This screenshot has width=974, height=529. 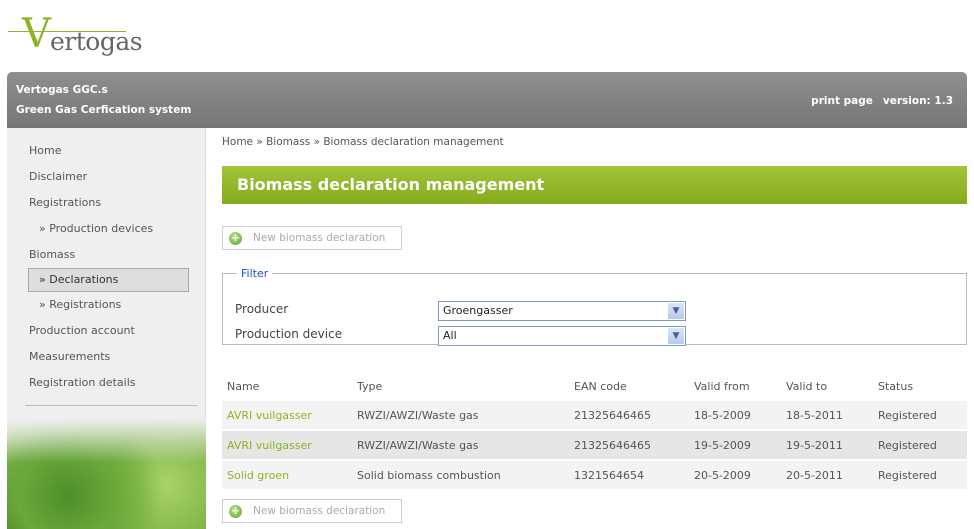 What do you see at coordinates (258, 475) in the screenshot?
I see `declaration-link: Solid groen` at bounding box center [258, 475].